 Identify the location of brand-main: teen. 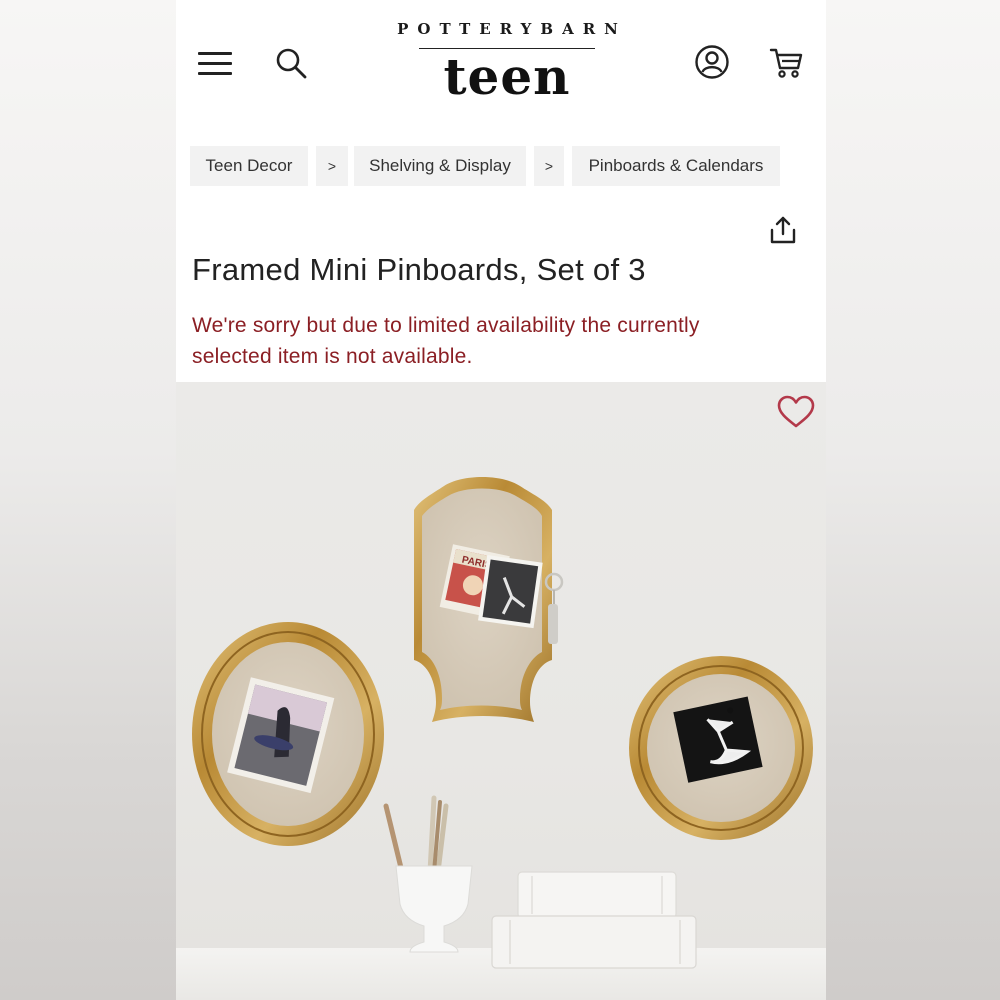
(507, 76).